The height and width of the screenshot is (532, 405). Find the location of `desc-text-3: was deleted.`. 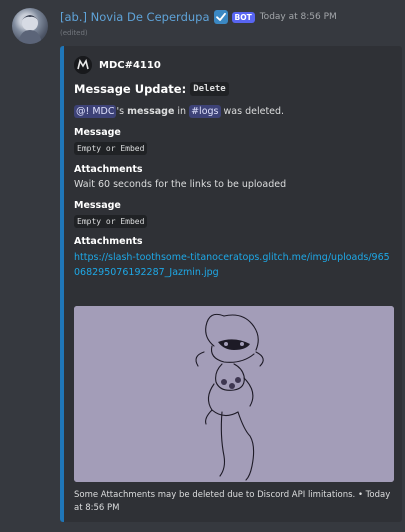

desc-text-3: was deleted. is located at coordinates (252, 111).